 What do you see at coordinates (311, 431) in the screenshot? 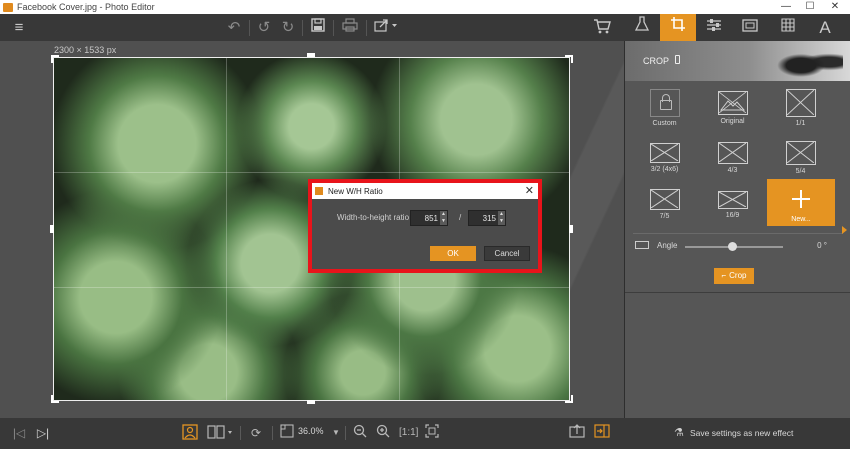
I see `zoom-value: 36.0%` at bounding box center [311, 431].